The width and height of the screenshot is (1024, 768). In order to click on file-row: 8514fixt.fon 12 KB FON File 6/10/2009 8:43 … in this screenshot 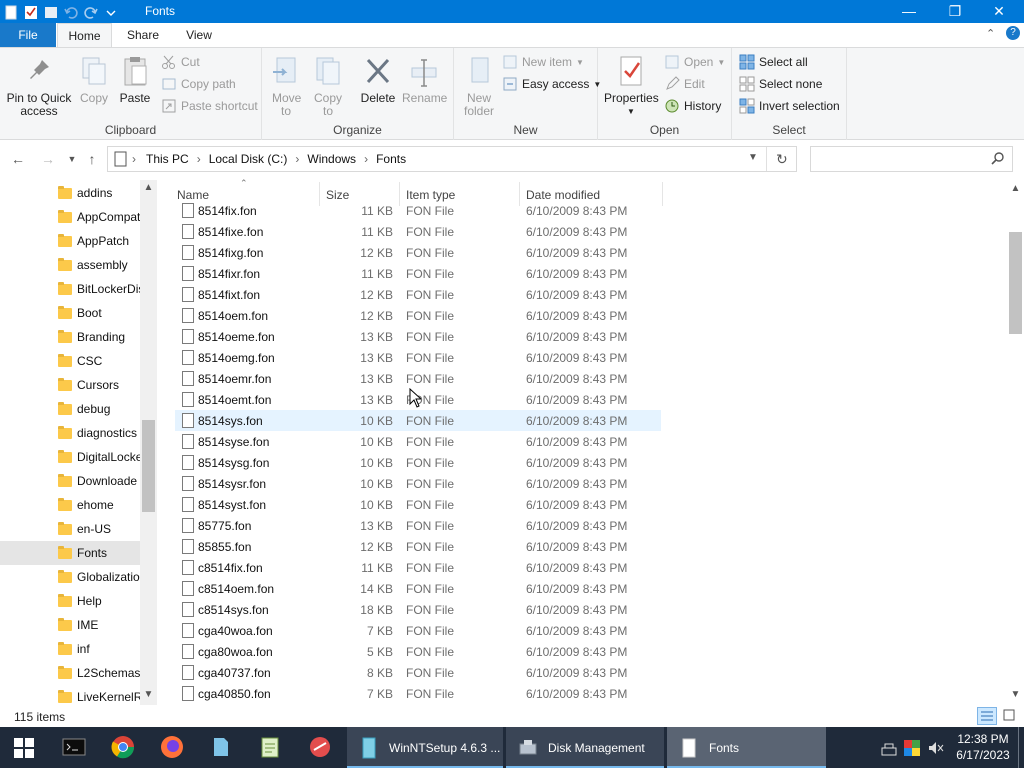, I will do `click(418, 294)`.